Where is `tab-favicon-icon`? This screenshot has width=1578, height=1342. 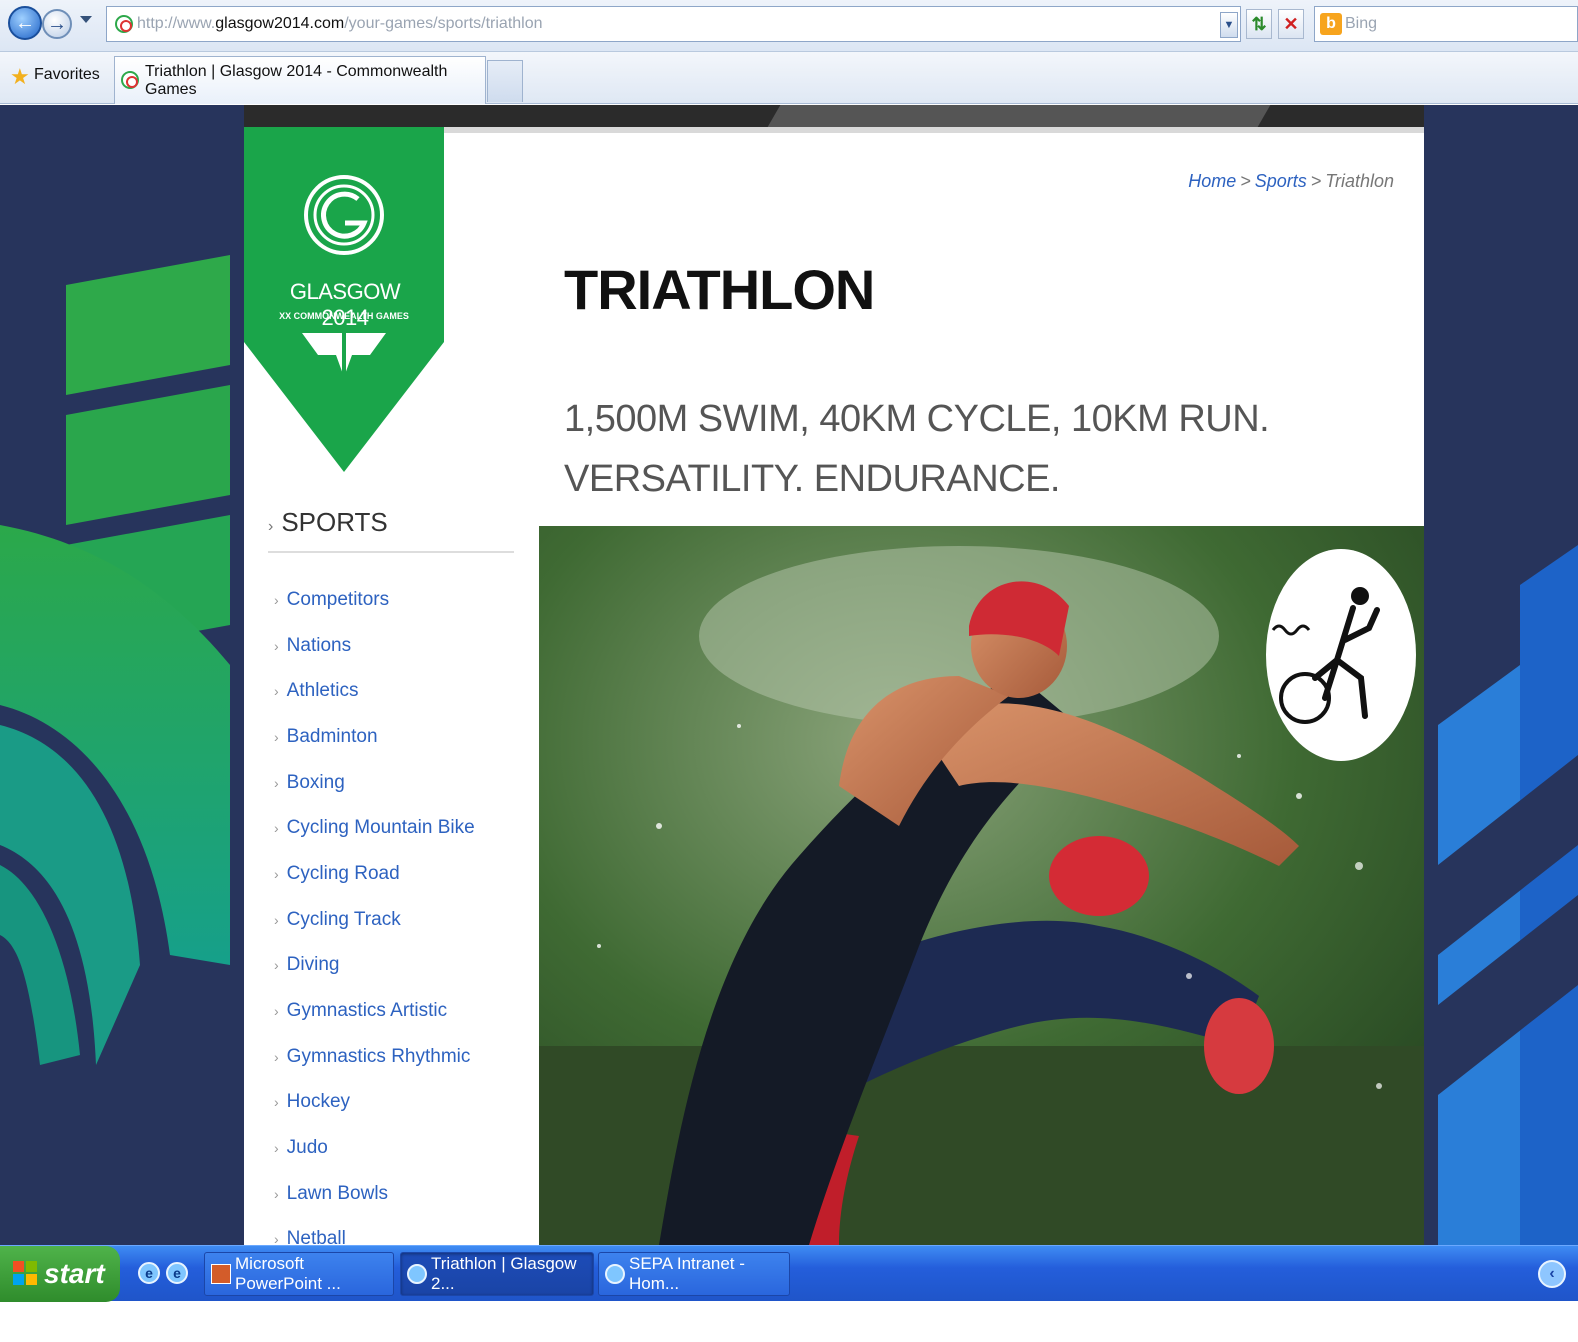 tab-favicon-icon is located at coordinates (130, 80).